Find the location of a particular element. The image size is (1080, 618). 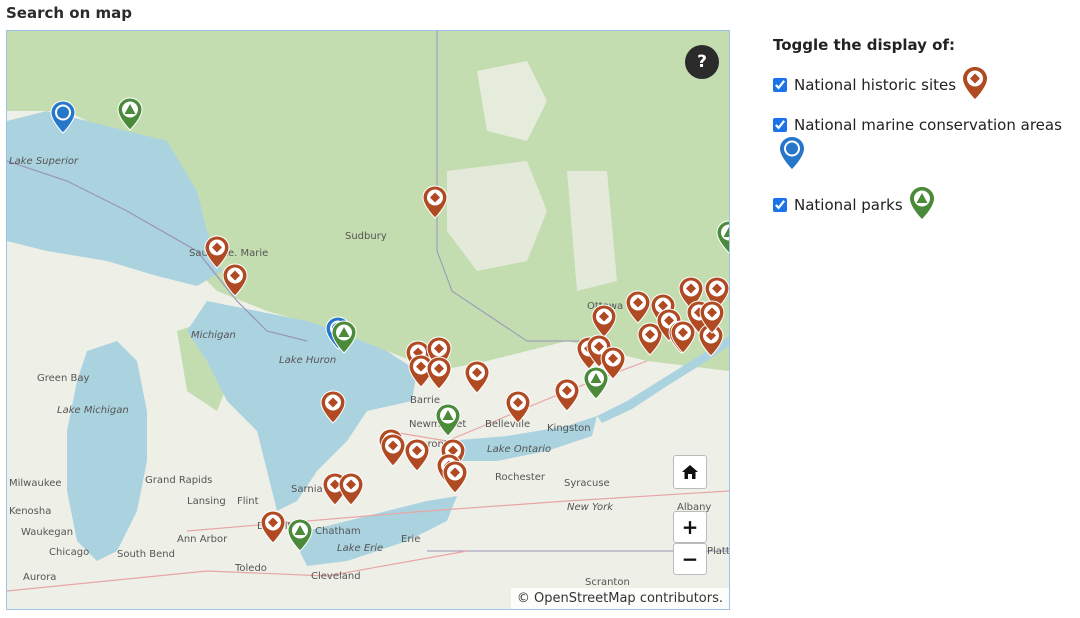

toggle-national-parks: National parks is located at coordinates (923, 205).